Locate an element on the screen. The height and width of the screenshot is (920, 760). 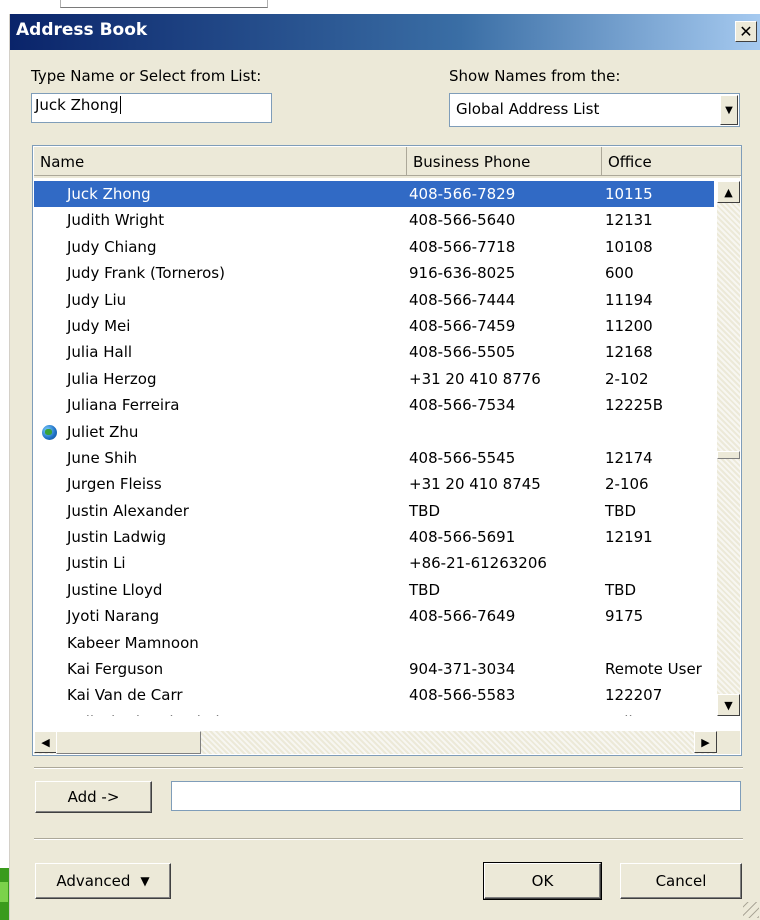
office-cell: 11200 is located at coordinates (629, 325).